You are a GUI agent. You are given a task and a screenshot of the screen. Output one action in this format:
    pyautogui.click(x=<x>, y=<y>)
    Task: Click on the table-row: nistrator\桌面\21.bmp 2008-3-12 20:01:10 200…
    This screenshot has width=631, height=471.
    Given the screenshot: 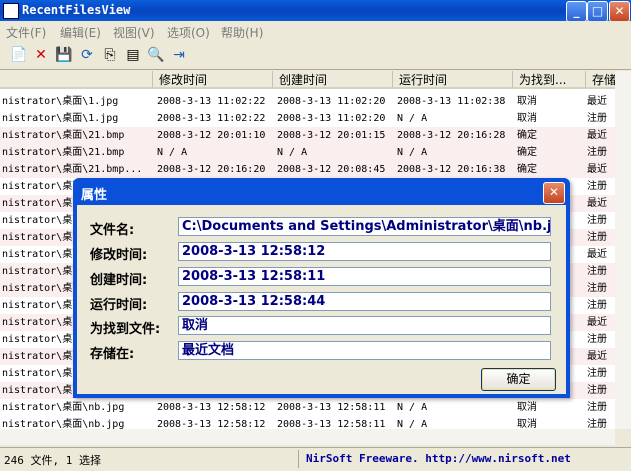 What is the action you would take?
    pyautogui.click(x=307, y=135)
    